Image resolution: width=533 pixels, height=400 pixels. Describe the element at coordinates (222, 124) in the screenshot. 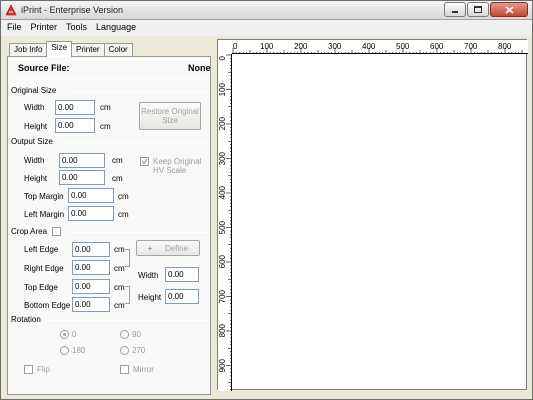

I see `ruler-v-label: 200` at that location.